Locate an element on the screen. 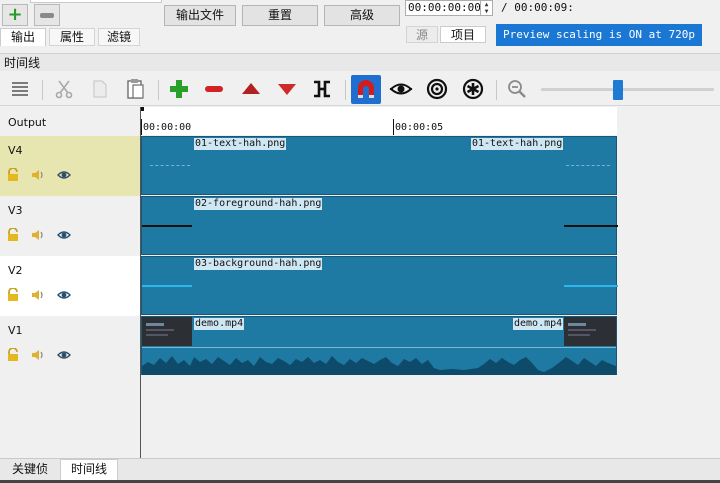  track-header-v1: V1 is located at coordinates (70, 346).